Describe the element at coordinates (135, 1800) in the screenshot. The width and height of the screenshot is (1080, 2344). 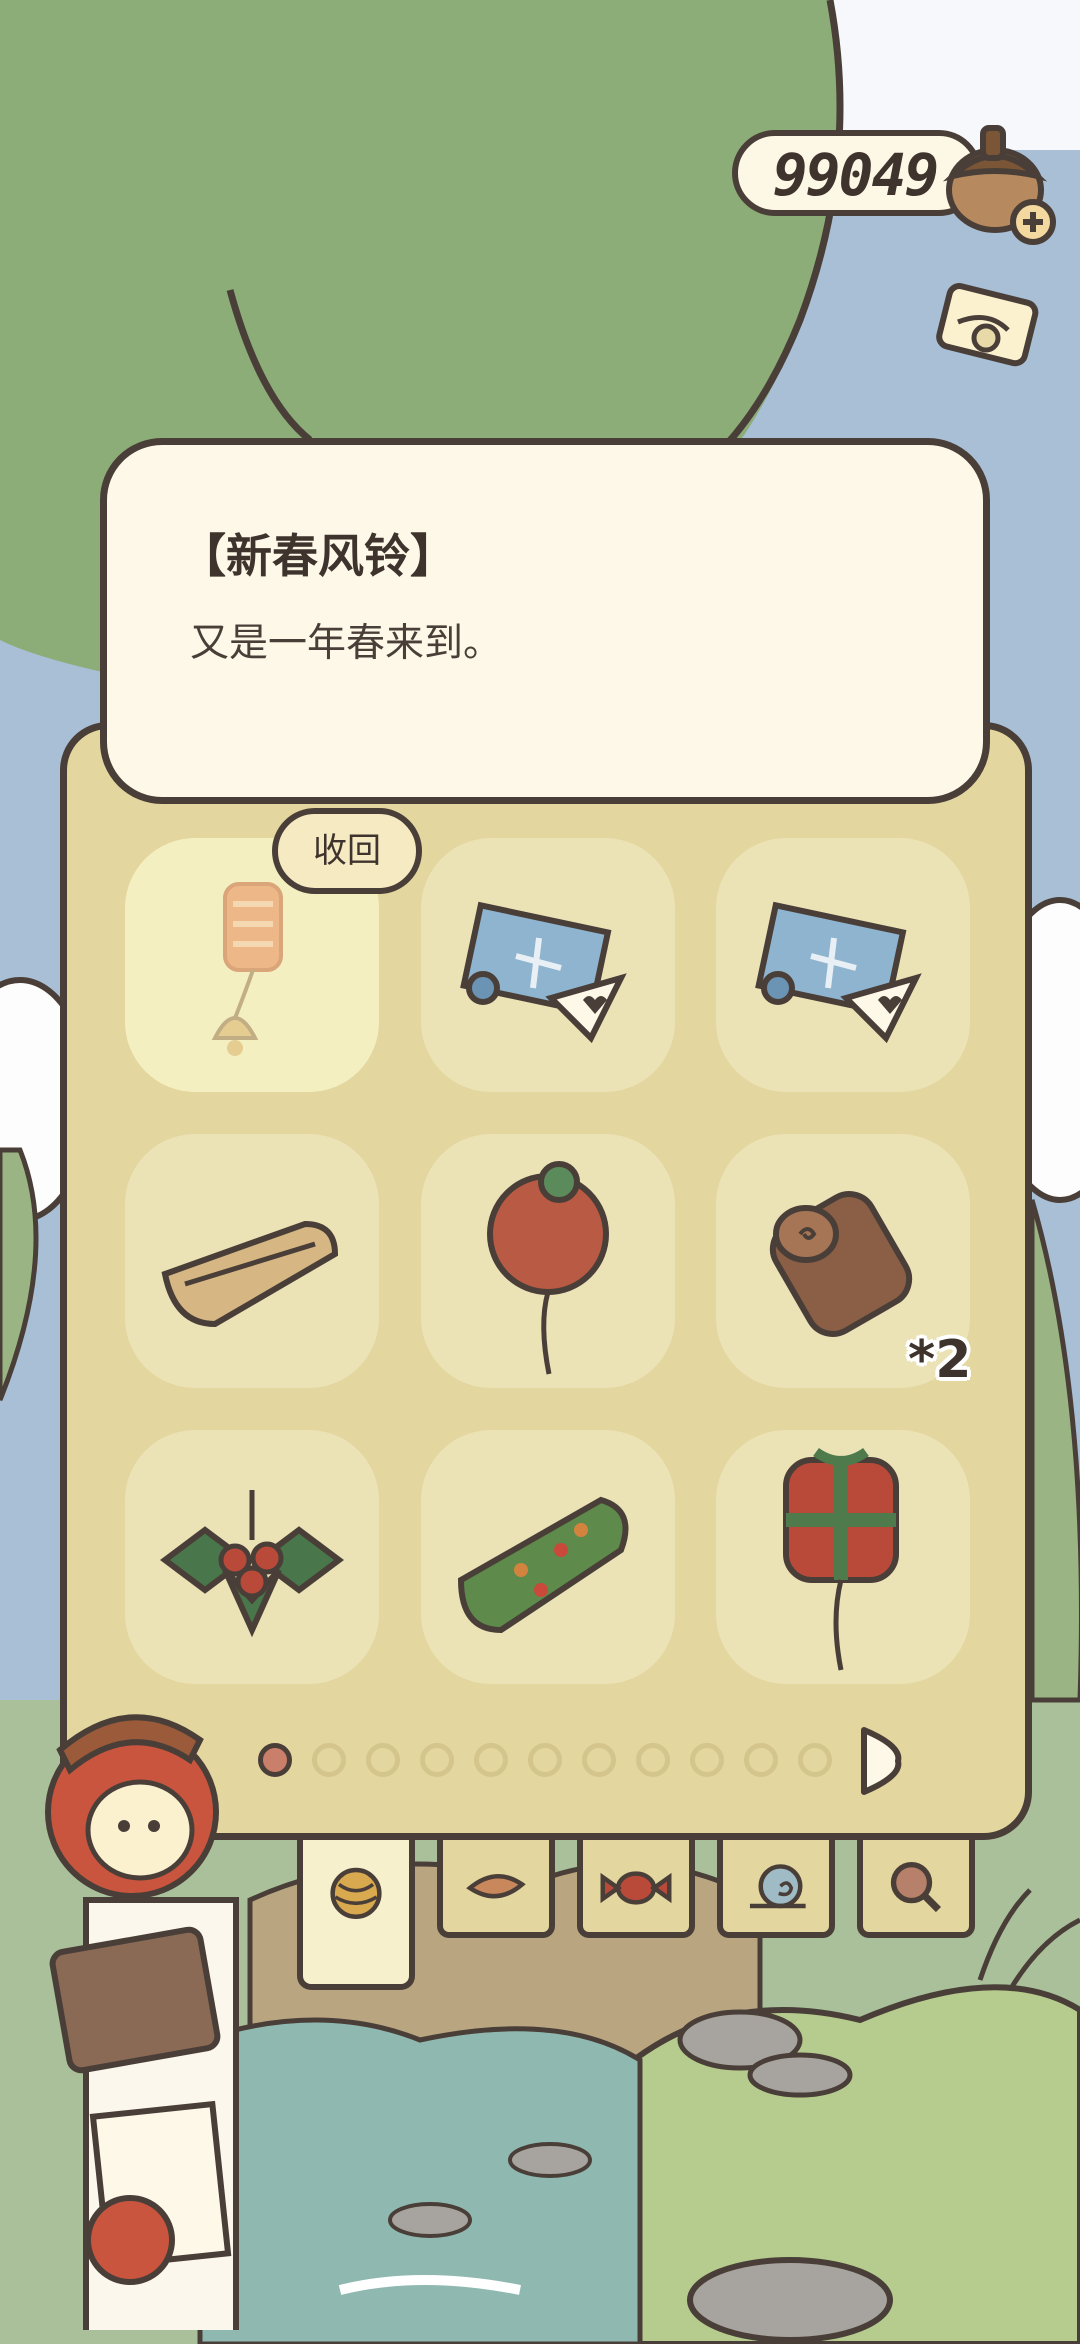
I see `frog-character-icon` at that location.